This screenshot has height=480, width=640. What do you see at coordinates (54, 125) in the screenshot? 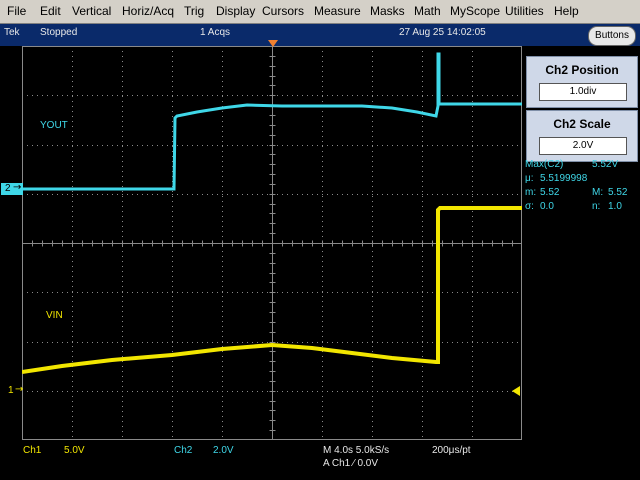
I see `ch2-waveform-label: YOUT` at bounding box center [54, 125].